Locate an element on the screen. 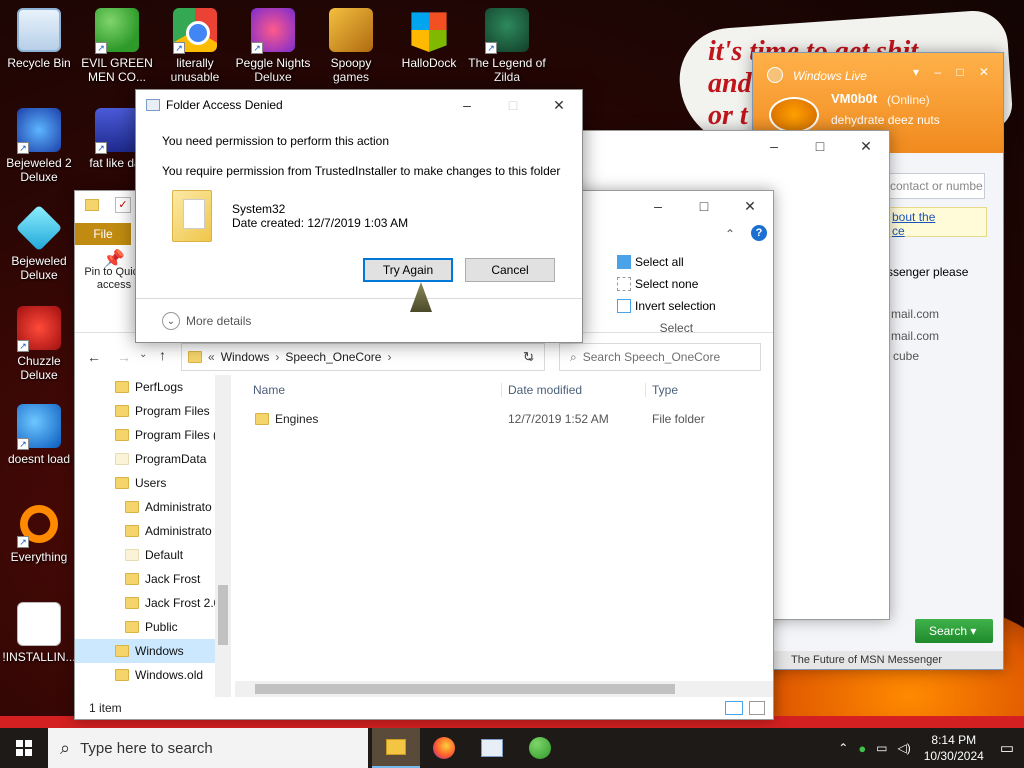 This screenshot has width=1024, height=768. nav-item: Jack Frost is located at coordinates (153, 579).